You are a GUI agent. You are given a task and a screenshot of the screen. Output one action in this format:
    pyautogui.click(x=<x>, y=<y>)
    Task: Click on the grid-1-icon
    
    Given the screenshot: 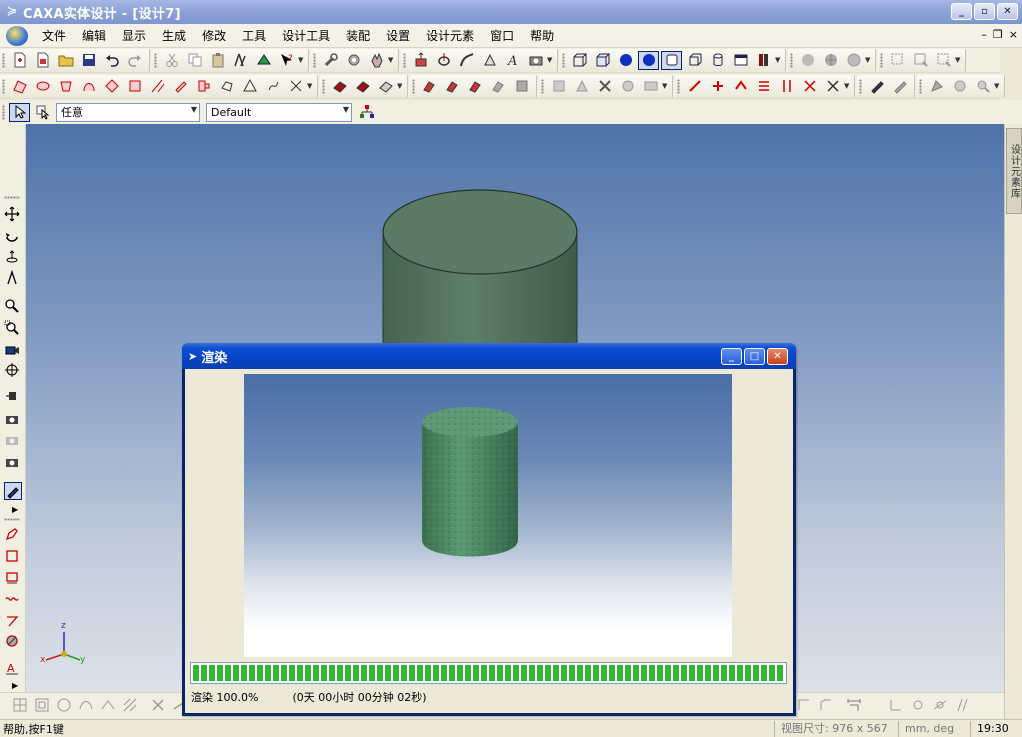 What is the action you would take?
    pyautogui.click(x=21, y=706)
    